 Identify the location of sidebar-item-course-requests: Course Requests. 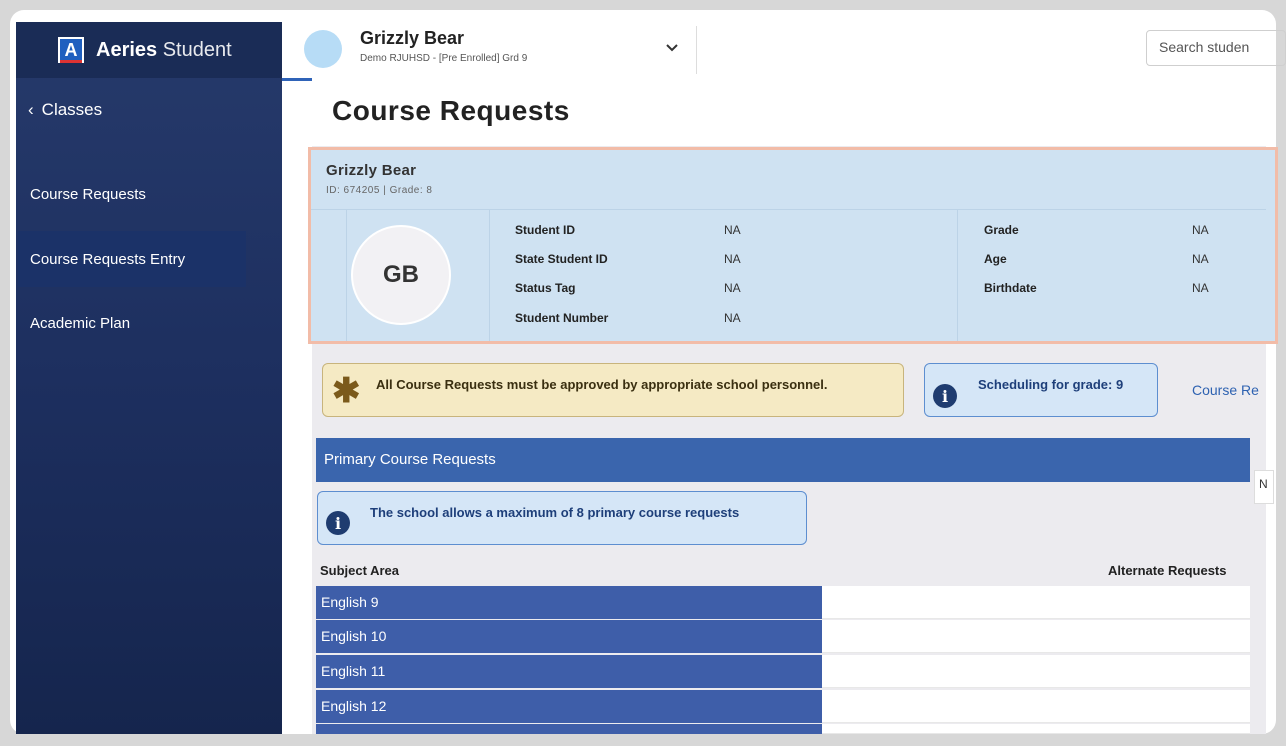
(132, 194).